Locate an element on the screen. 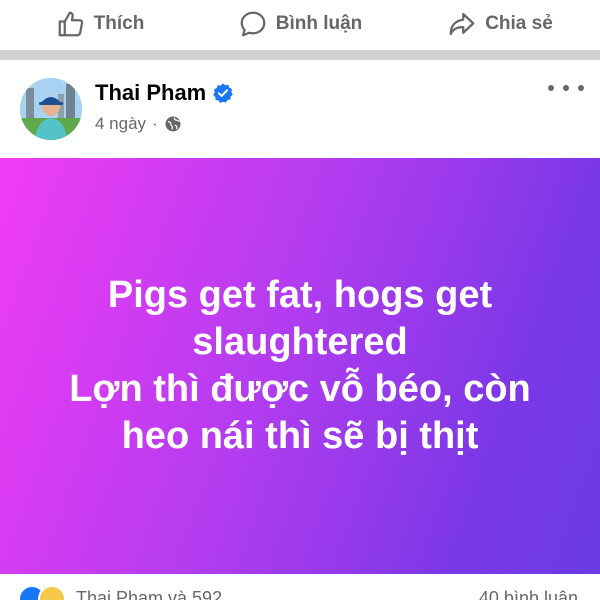 Image resolution: width=600 pixels, height=600 pixels. author-name: Thai Pham is located at coordinates (150, 93).